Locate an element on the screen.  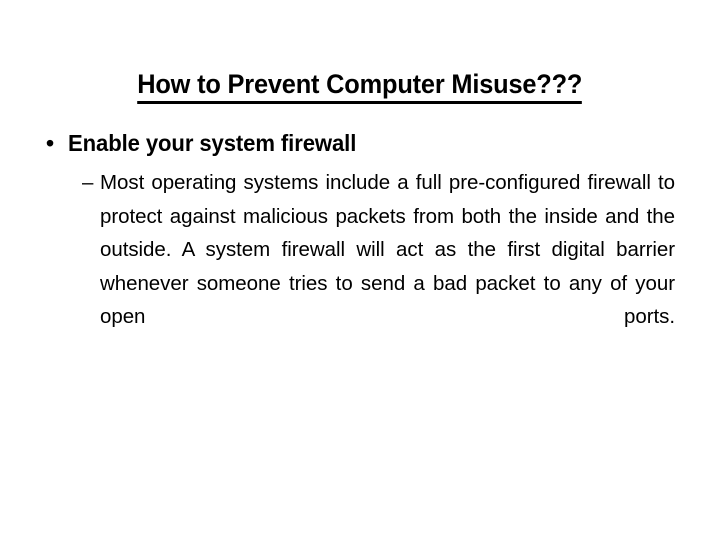
page-title-text: How to Prevent Computer Misuse??? is located at coordinates (360, 86).